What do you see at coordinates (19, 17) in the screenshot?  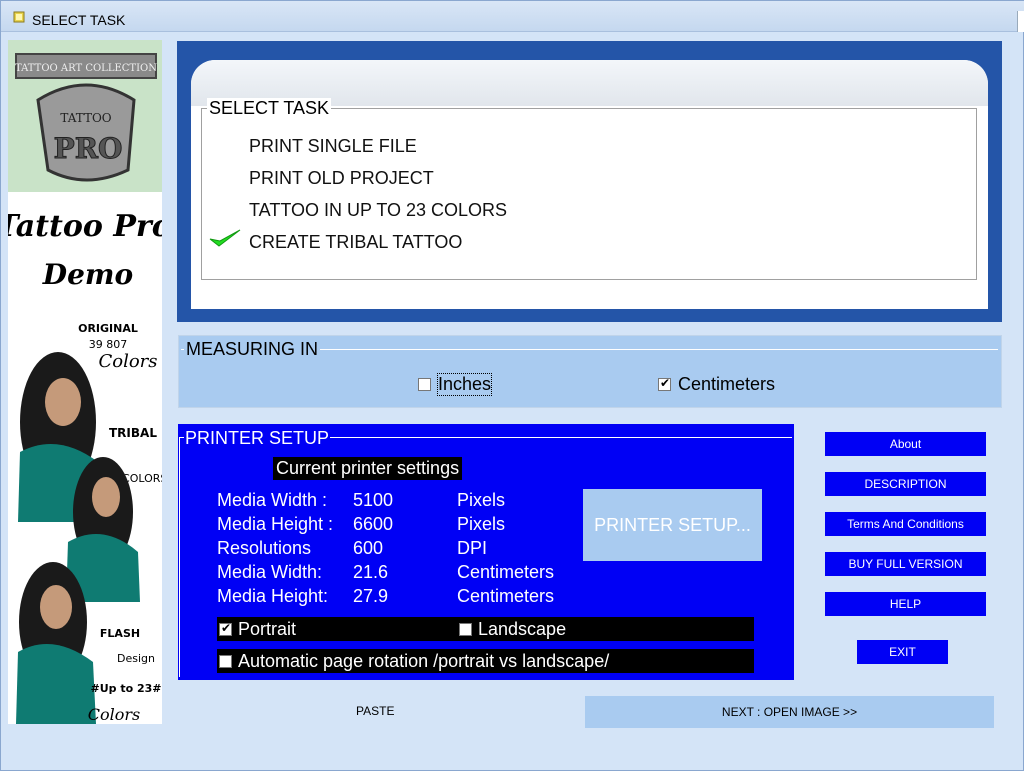 I see `app-icon` at bounding box center [19, 17].